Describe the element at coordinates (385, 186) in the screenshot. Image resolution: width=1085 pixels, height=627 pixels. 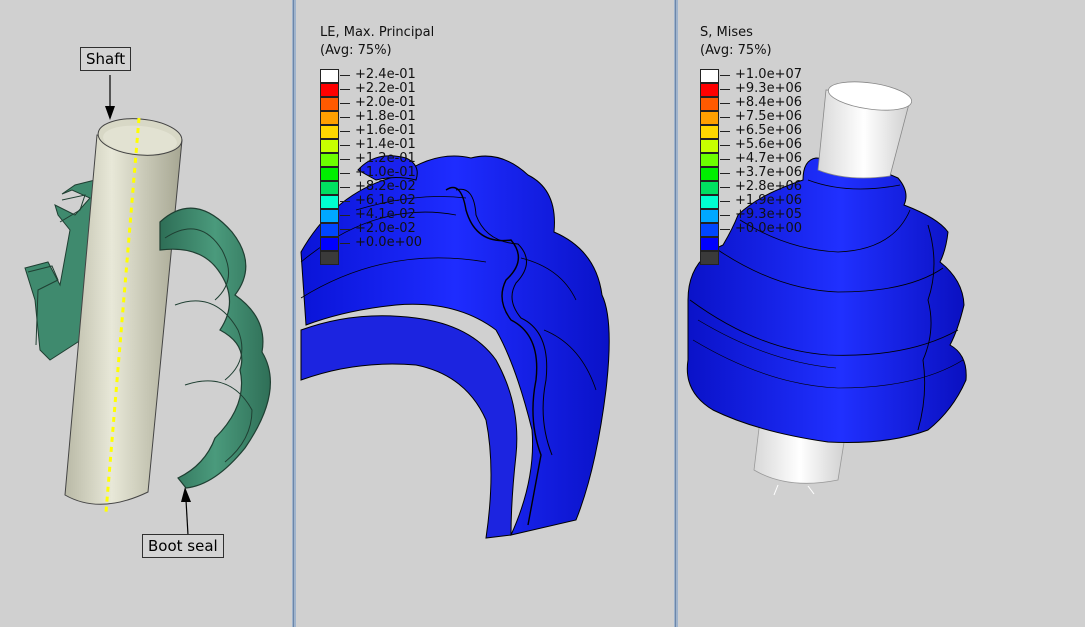
I see `legend-value-label: +8.2e-02` at that location.